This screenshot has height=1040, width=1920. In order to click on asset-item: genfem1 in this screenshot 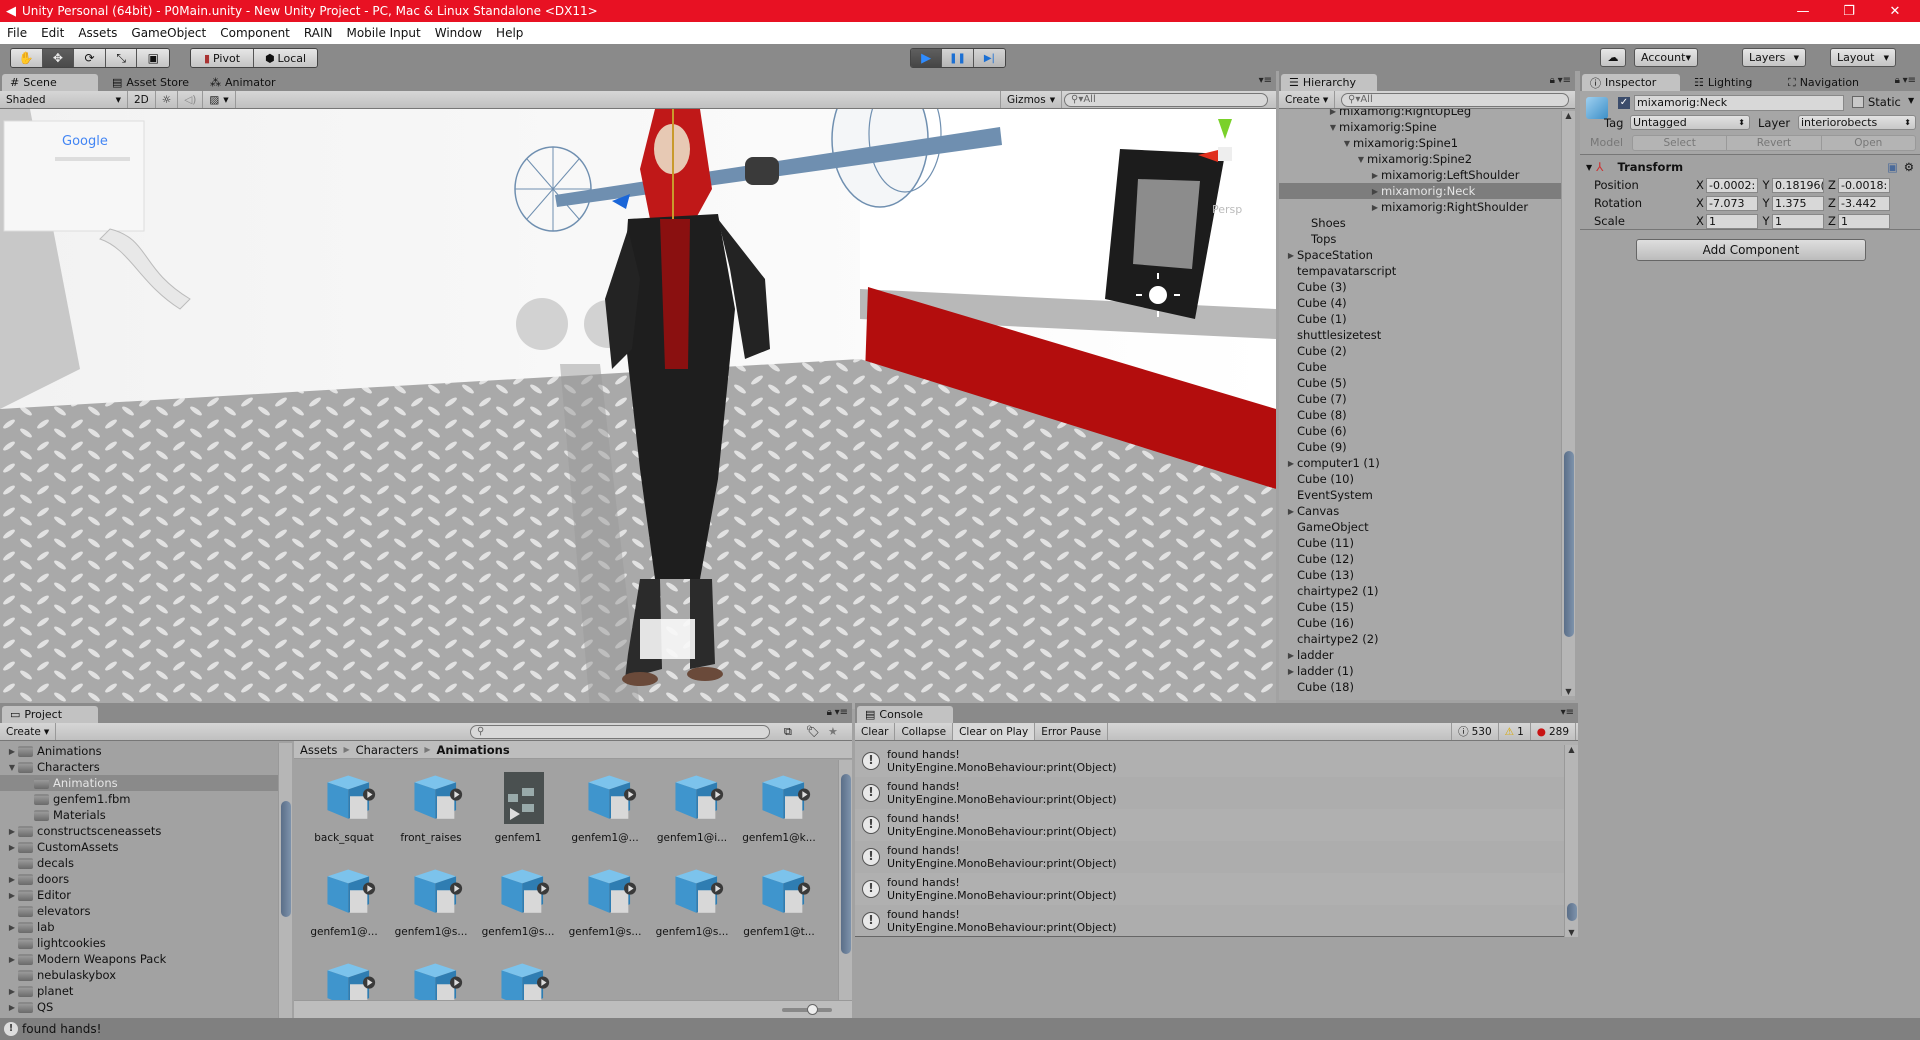, I will do `click(518, 815)`.